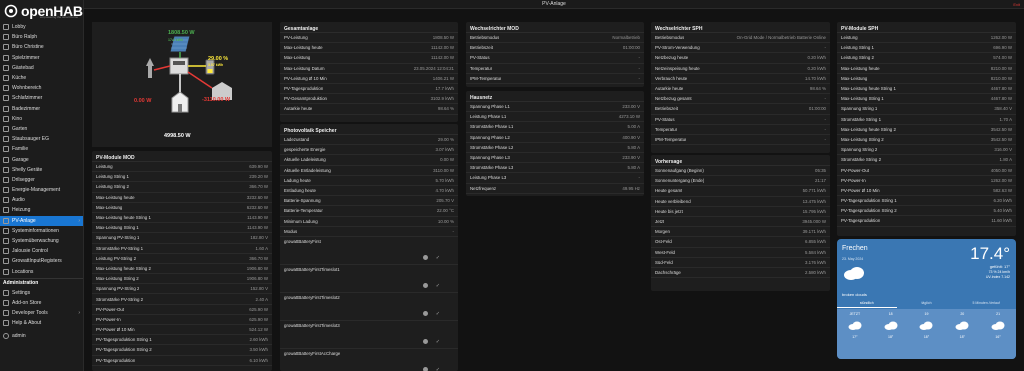 This screenshot has height=371, width=1024. I want to click on admin-item-add-on-store: Add-on Store, so click(41, 303).